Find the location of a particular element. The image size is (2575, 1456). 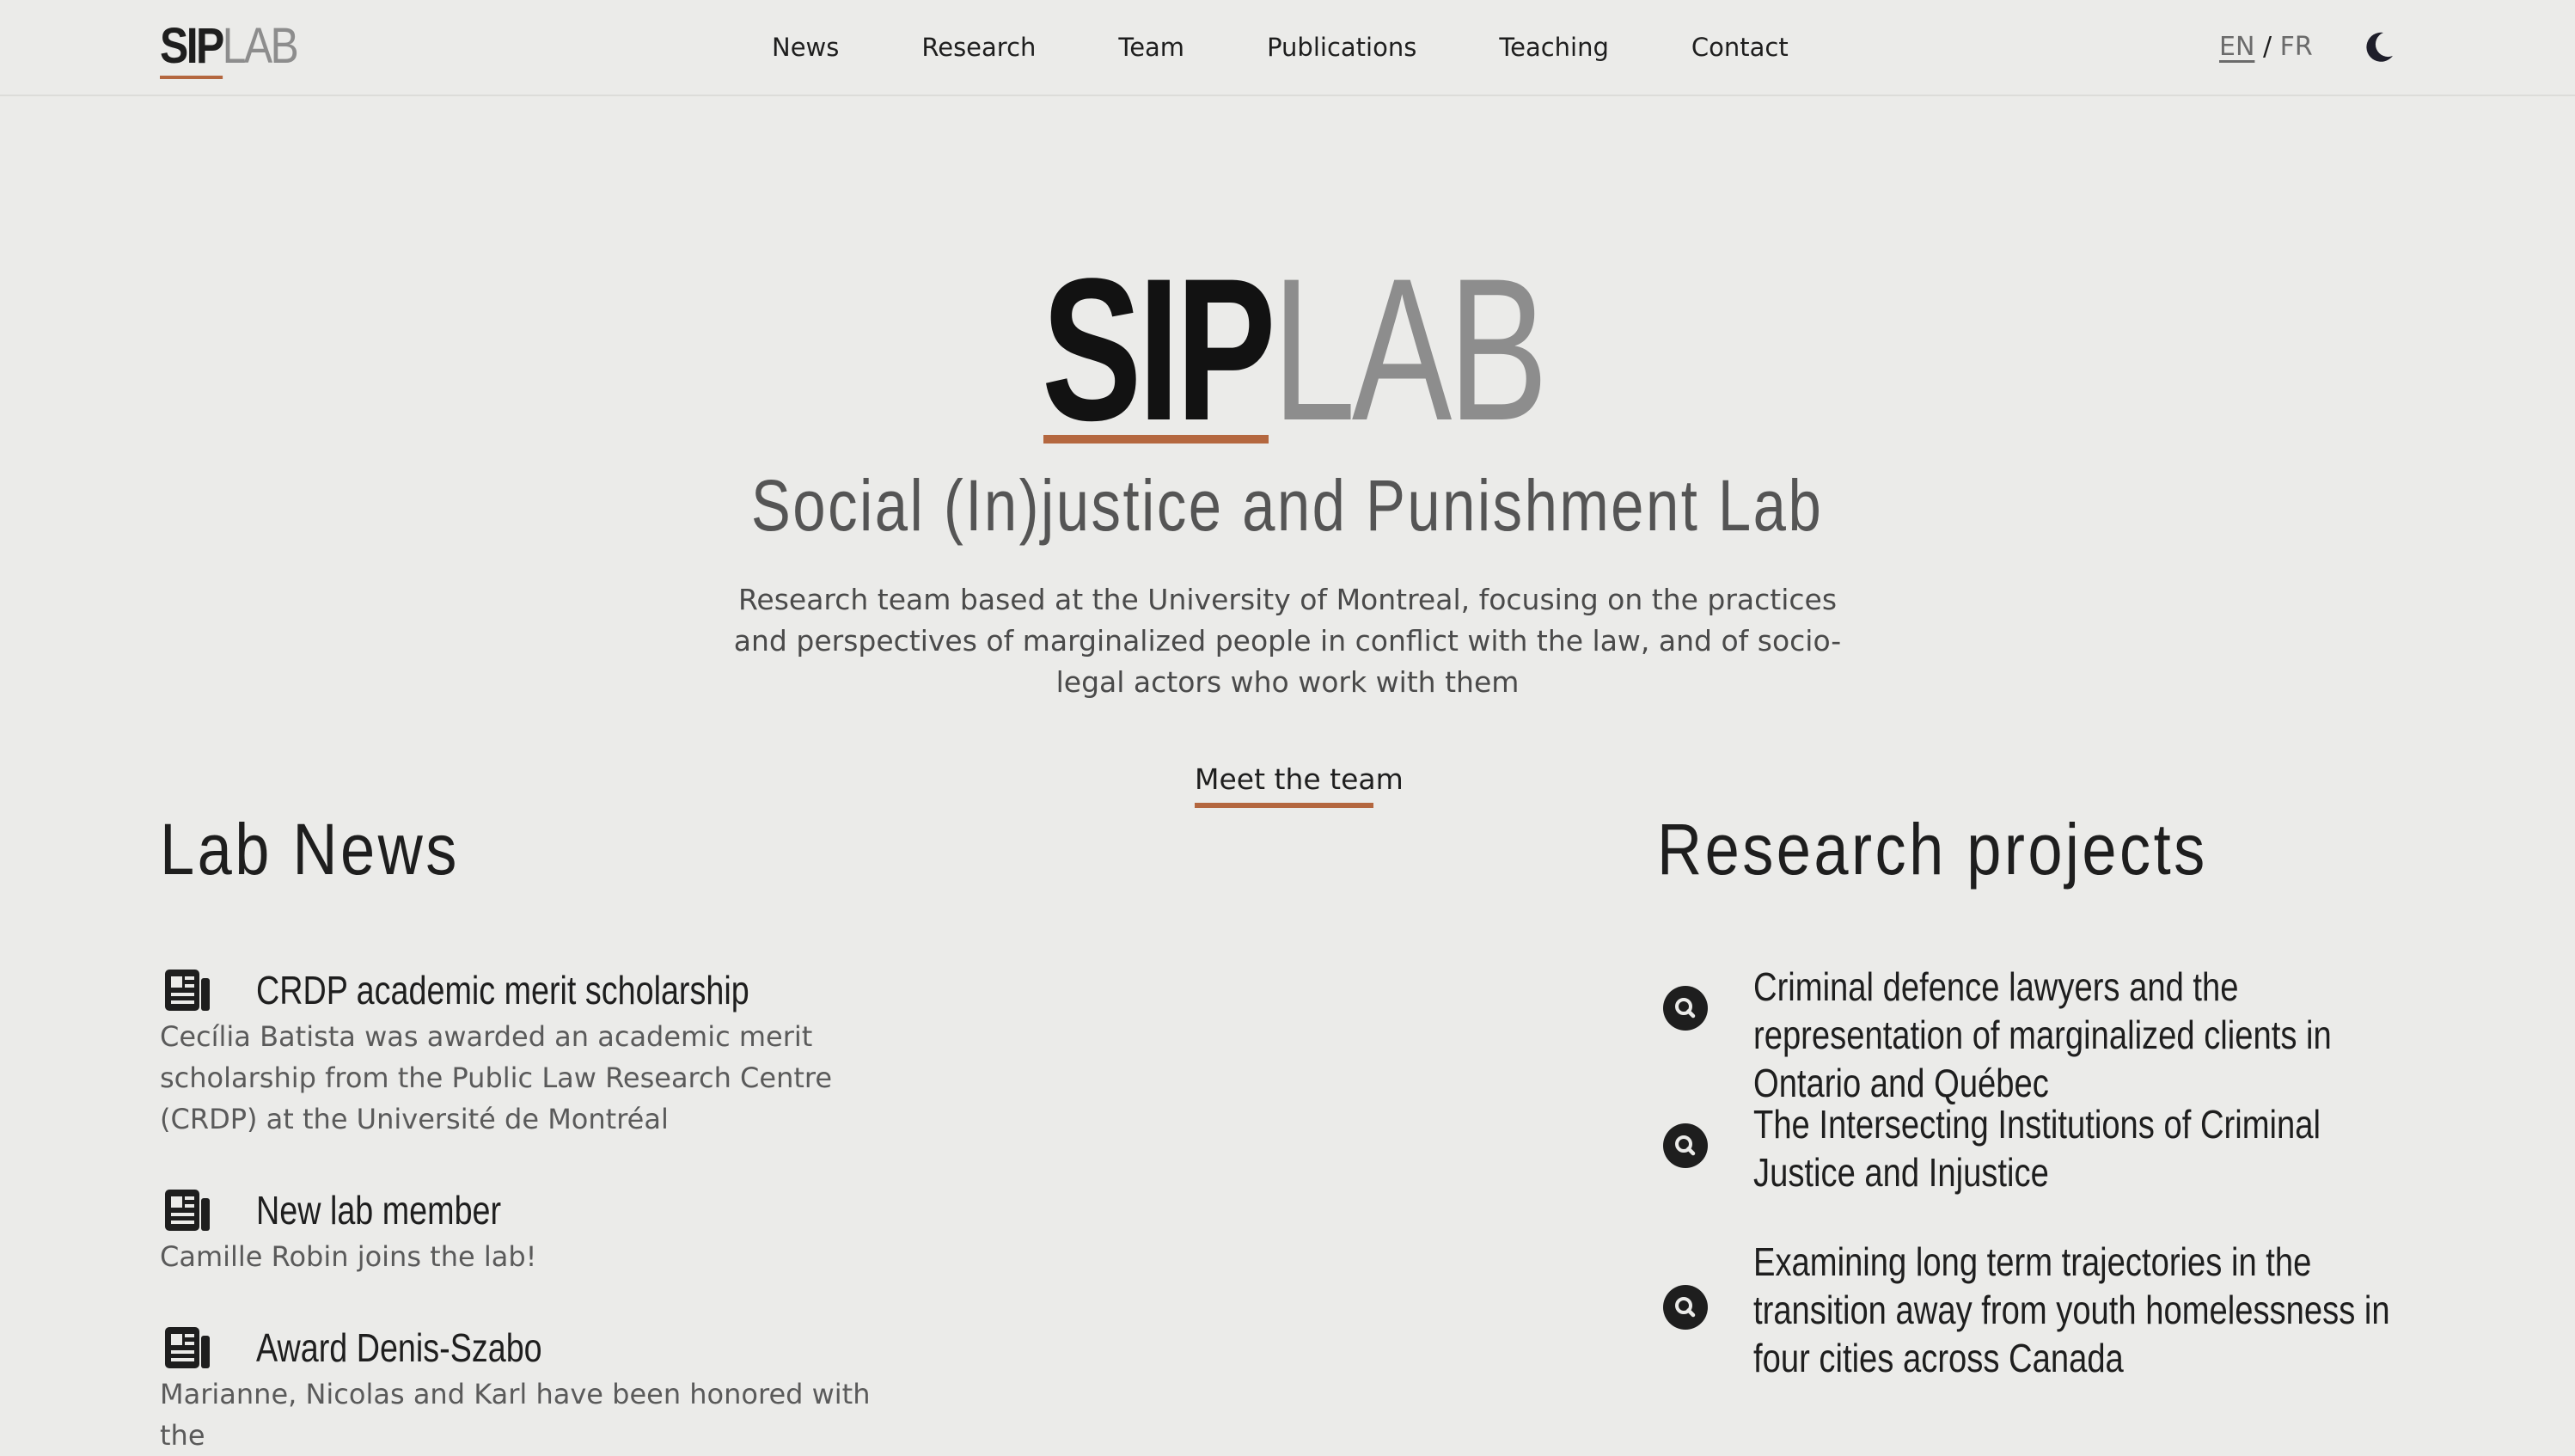

meet-the-team-link: Meet the team is located at coordinates (1299, 780).